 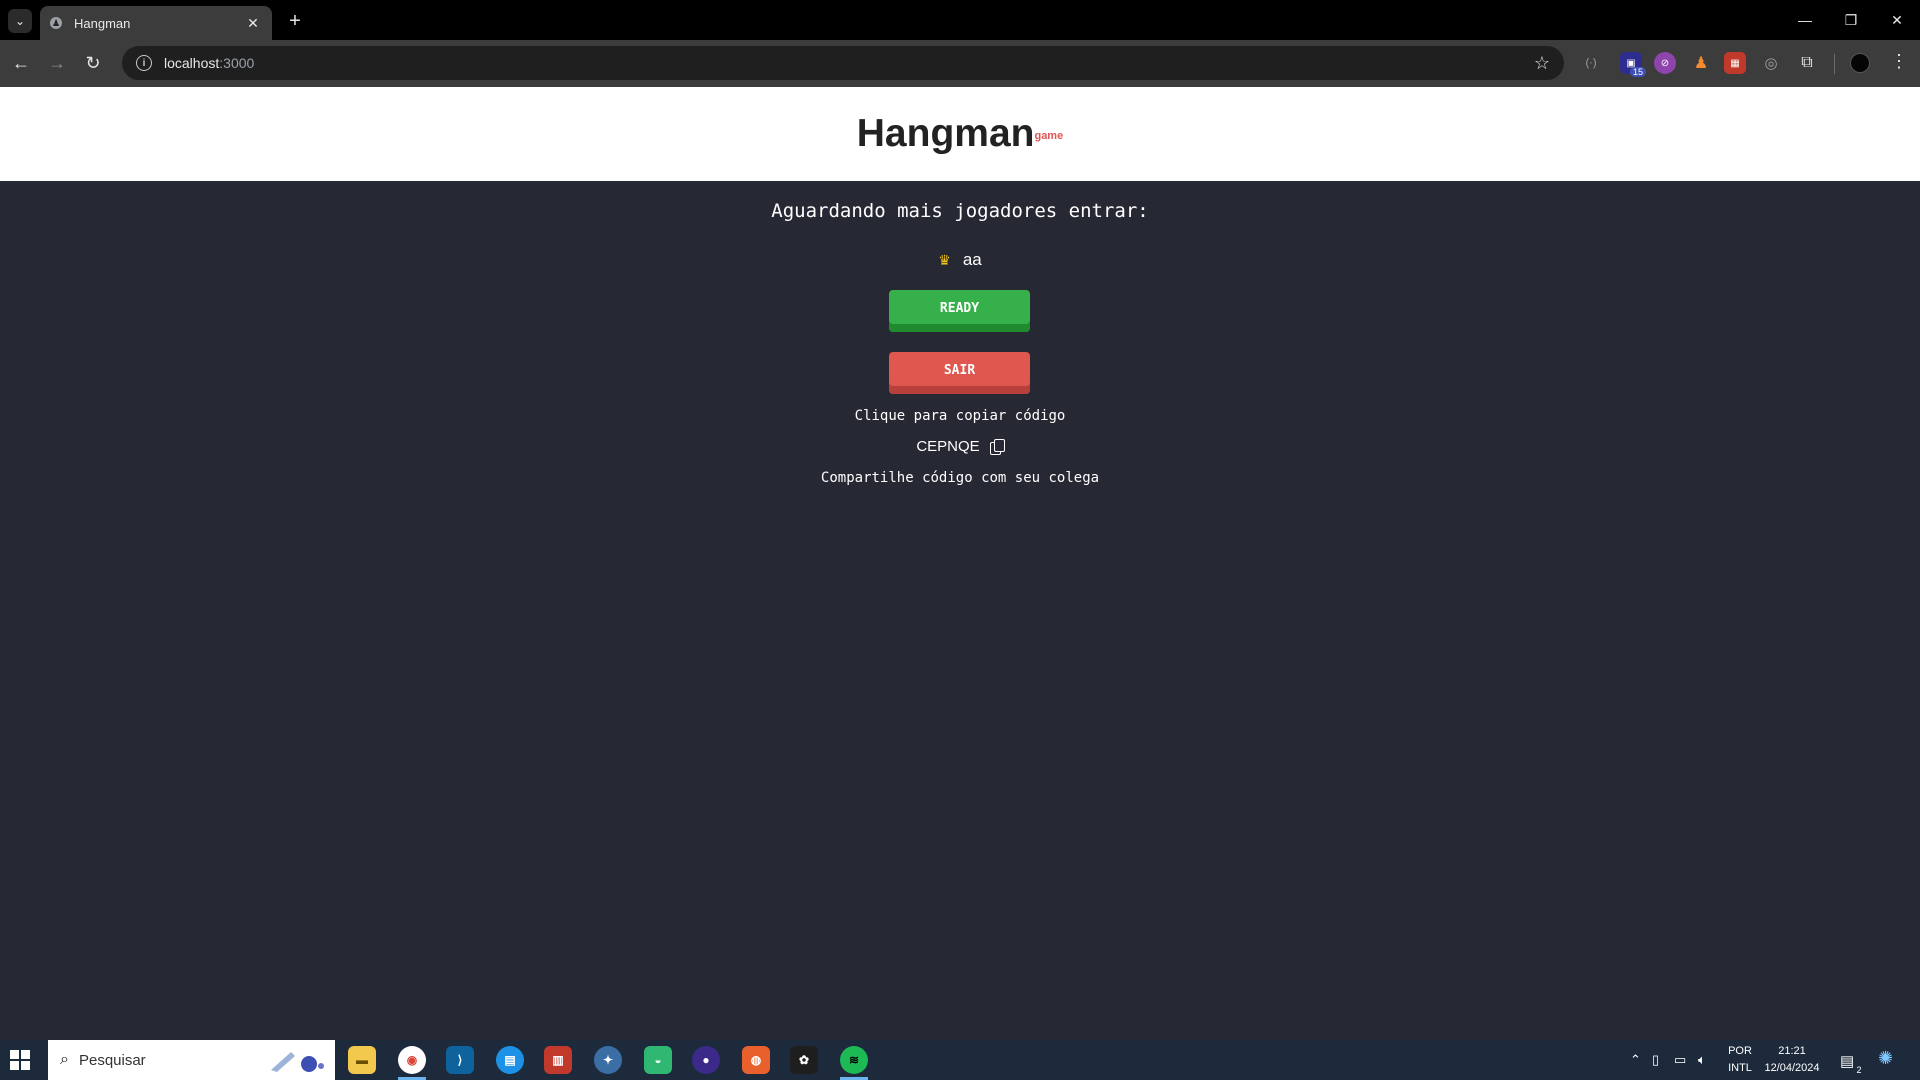 What do you see at coordinates (706, 1060) in the screenshot?
I see `eclipse-icon: ●` at bounding box center [706, 1060].